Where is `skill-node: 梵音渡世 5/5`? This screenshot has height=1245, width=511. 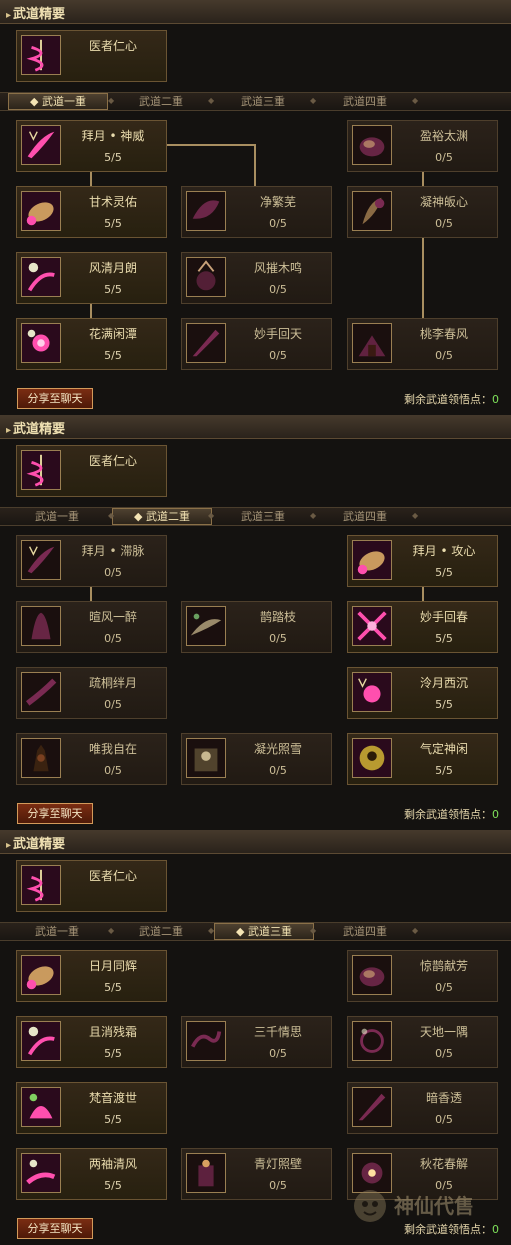 skill-node: 梵音渡世 5/5 is located at coordinates (91, 1108).